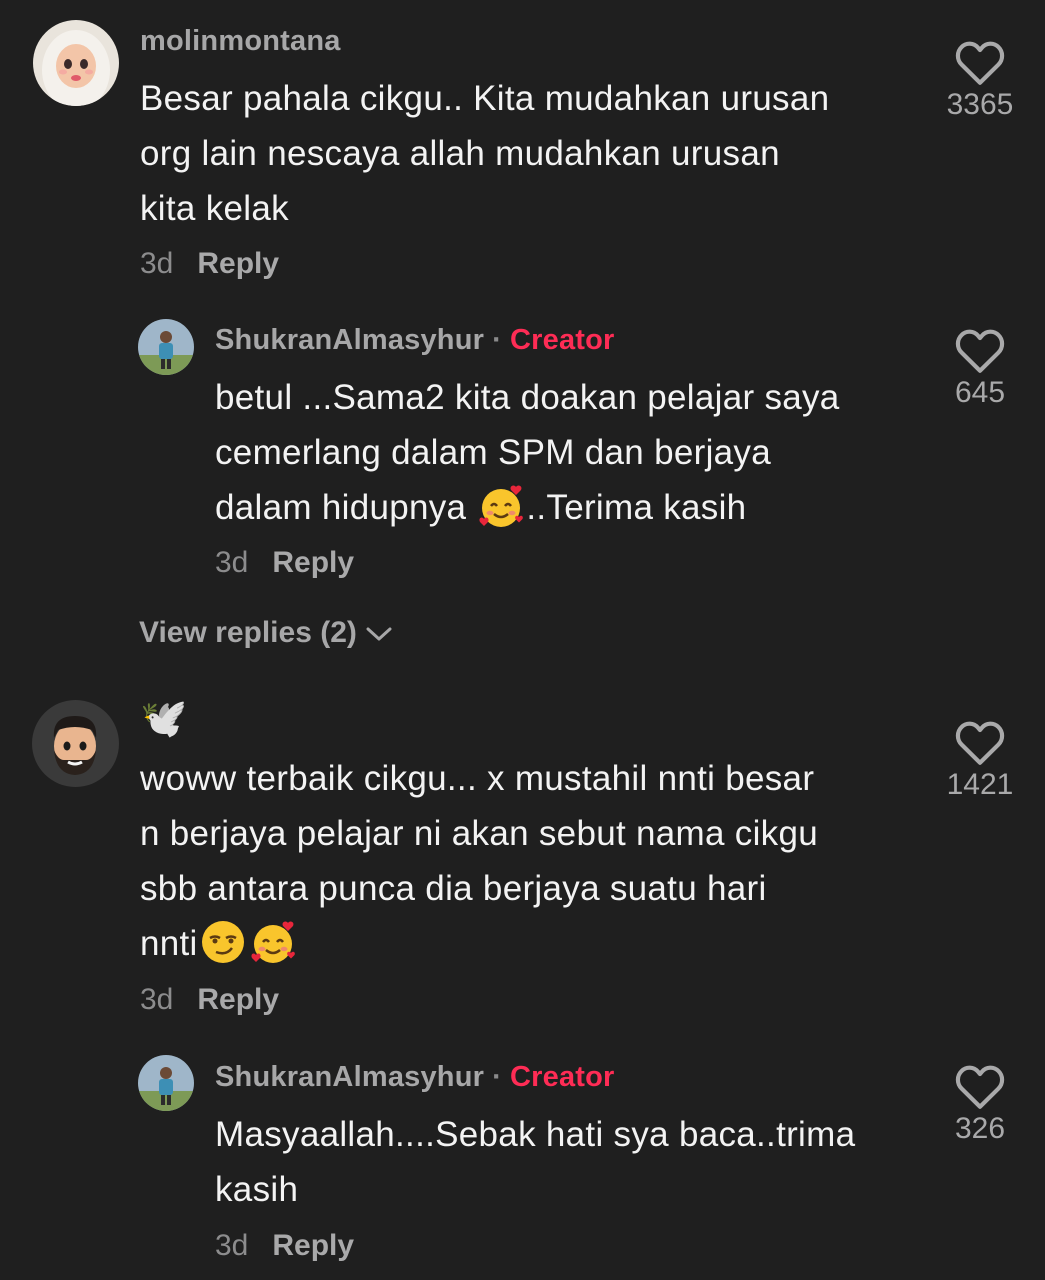  What do you see at coordinates (248, 632) in the screenshot?
I see `view-replies-label: View replies (2)` at bounding box center [248, 632].